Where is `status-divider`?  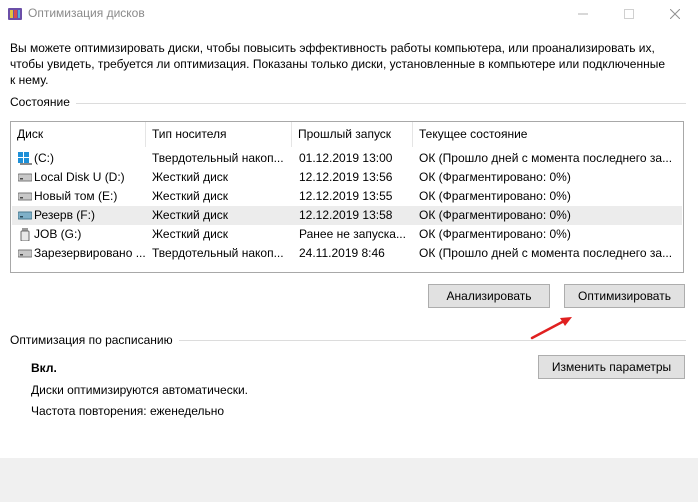 status-divider is located at coordinates (348, 103).